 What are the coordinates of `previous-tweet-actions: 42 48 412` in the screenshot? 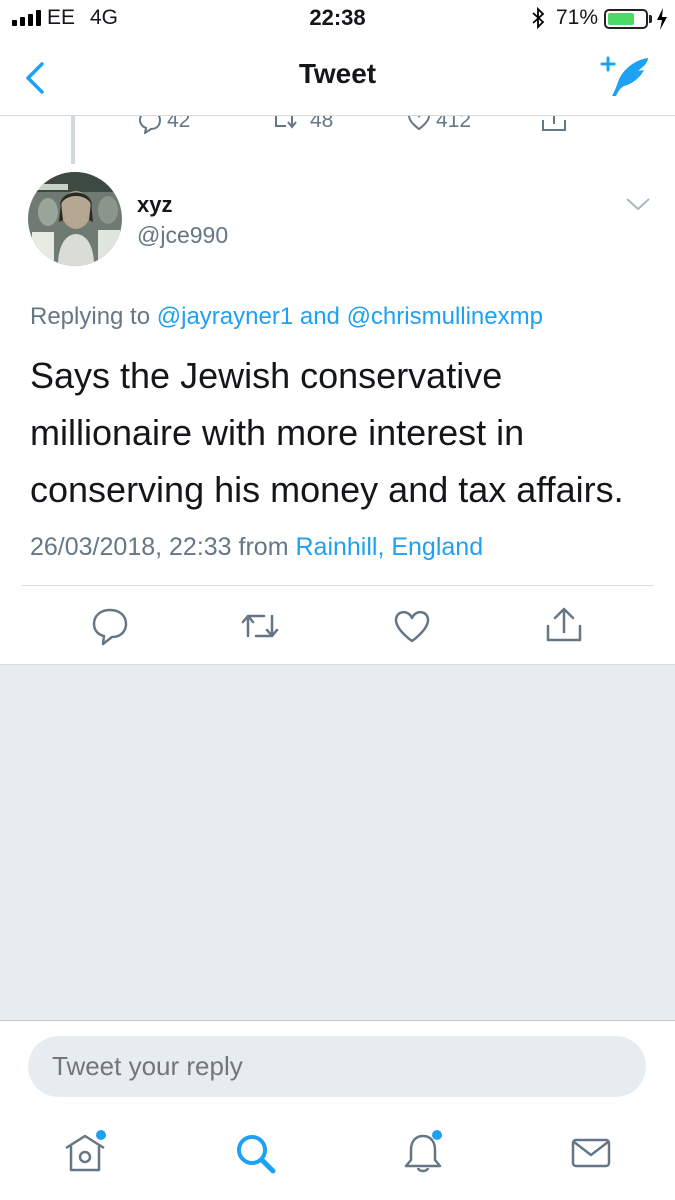 It's located at (337, 127).